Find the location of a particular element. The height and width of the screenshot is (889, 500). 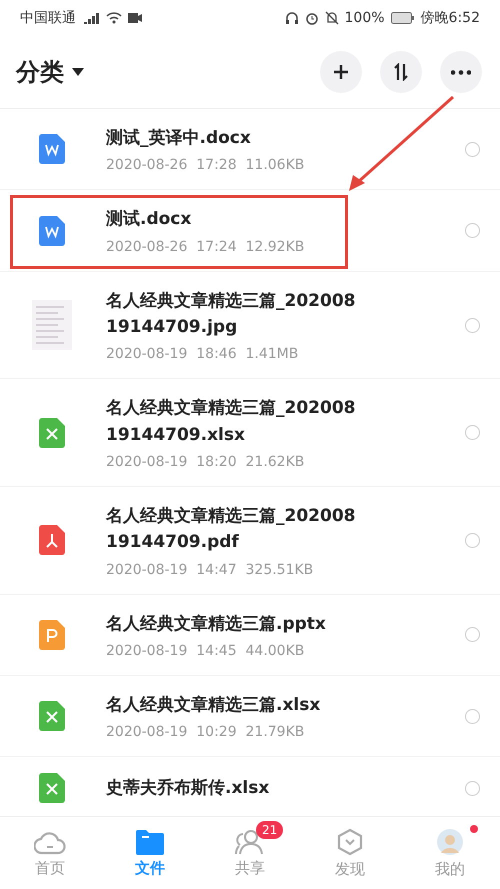

clock-time: 傍晚6:52 is located at coordinates (450, 18).